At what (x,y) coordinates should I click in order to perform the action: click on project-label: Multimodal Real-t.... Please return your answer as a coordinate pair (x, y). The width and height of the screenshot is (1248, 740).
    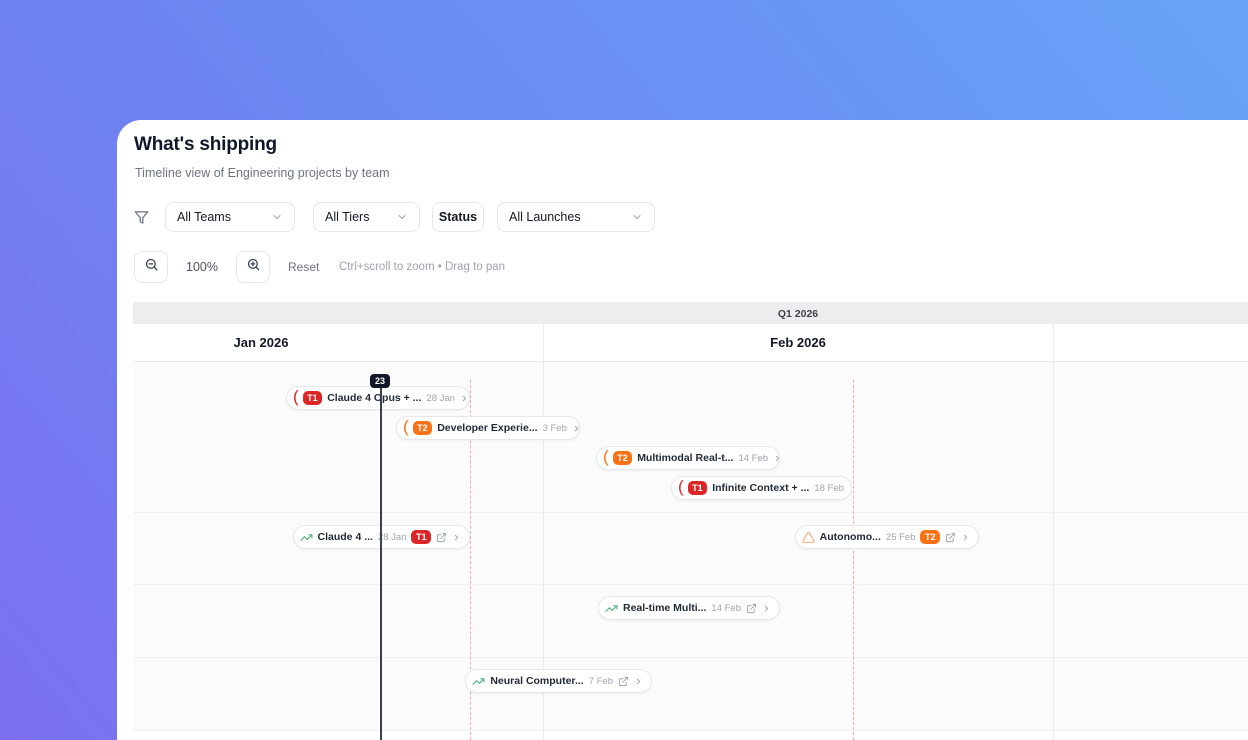
    Looking at the image, I should click on (685, 458).